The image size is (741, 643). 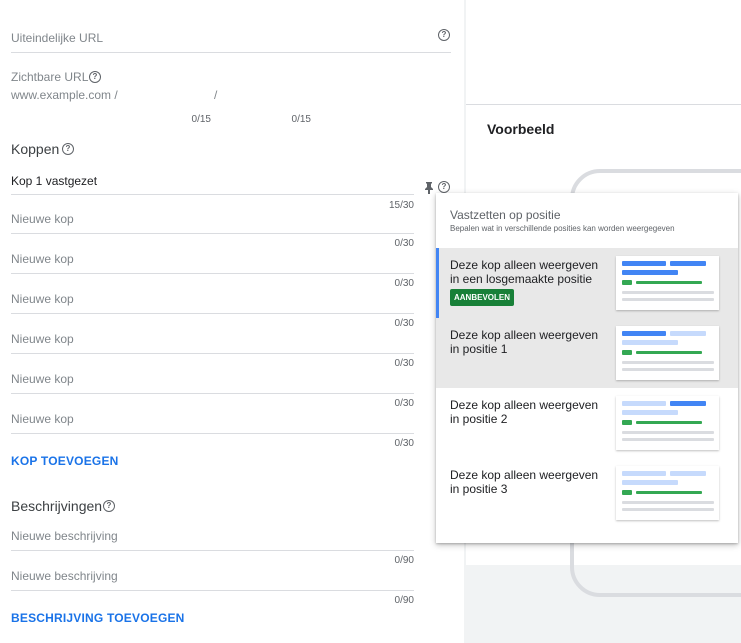 What do you see at coordinates (505, 215) in the screenshot?
I see `pin-menu-title: Vastzetten op positie` at bounding box center [505, 215].